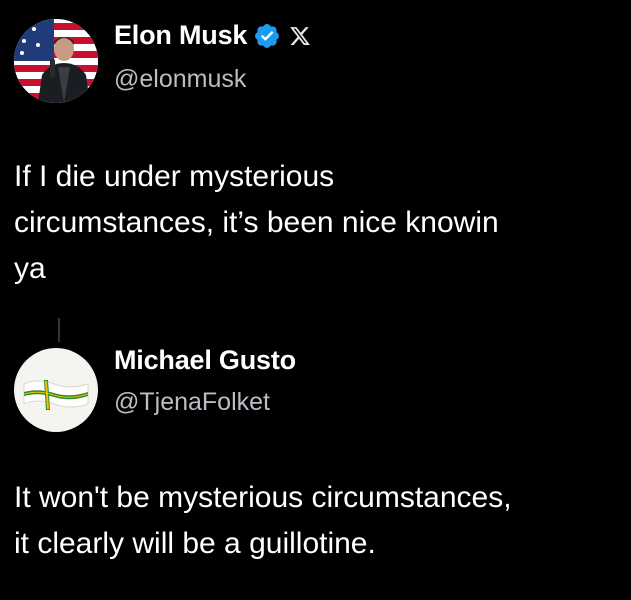 Image resolution: width=631 pixels, height=600 pixels. I want to click on reply-author-name-row: Michael Gusto, so click(205, 360).